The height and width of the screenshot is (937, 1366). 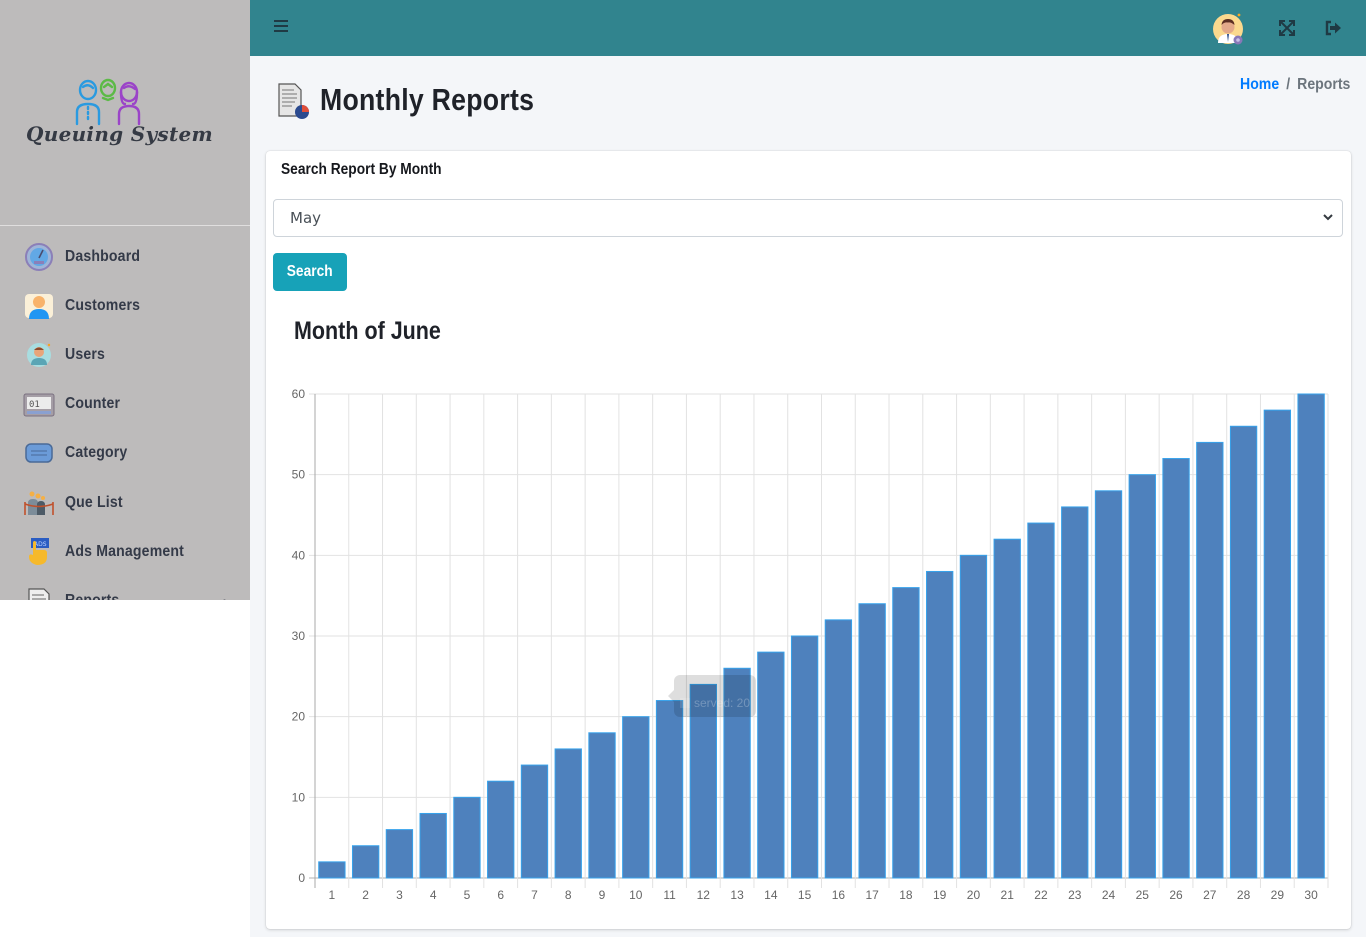 What do you see at coordinates (427, 99) in the screenshot?
I see `page-title: Monthly Reports` at bounding box center [427, 99].